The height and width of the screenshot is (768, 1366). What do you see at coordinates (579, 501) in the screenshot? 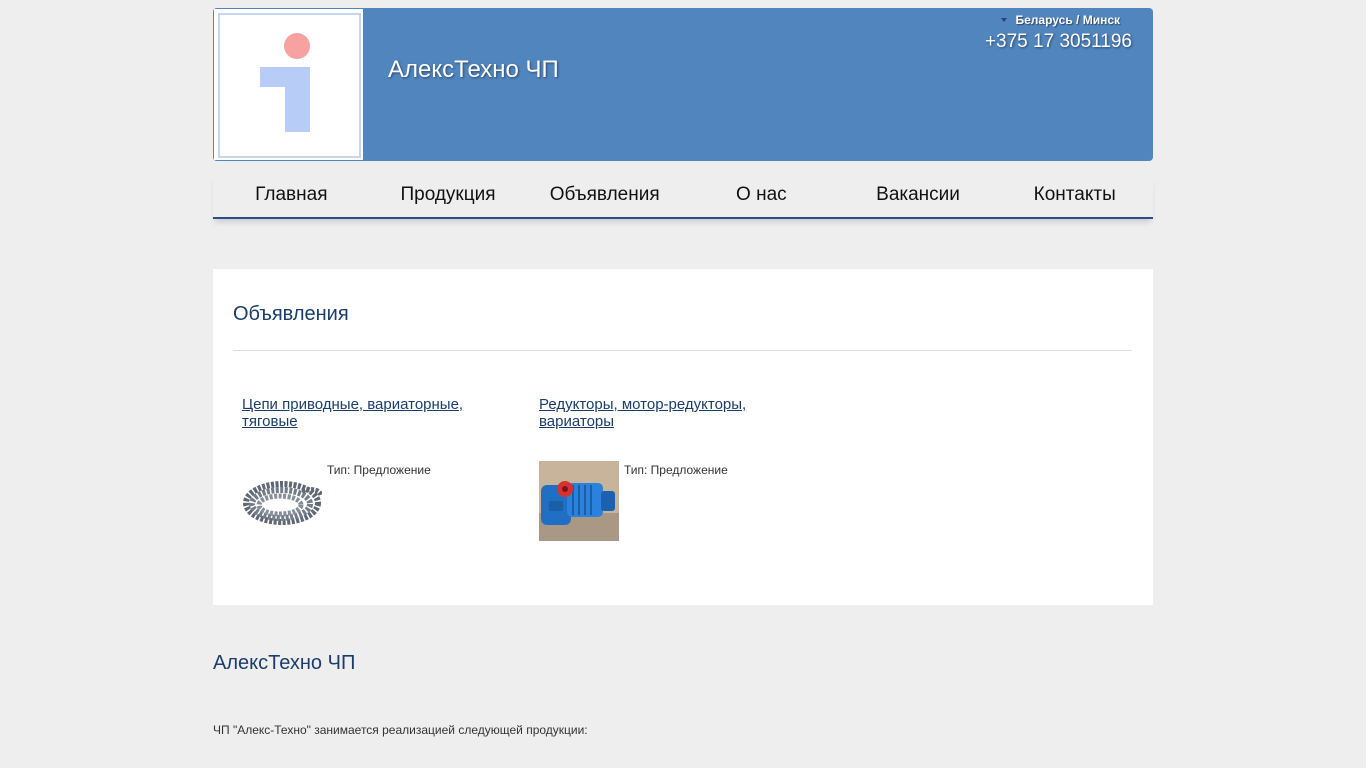
I see `gear-motor-image` at bounding box center [579, 501].